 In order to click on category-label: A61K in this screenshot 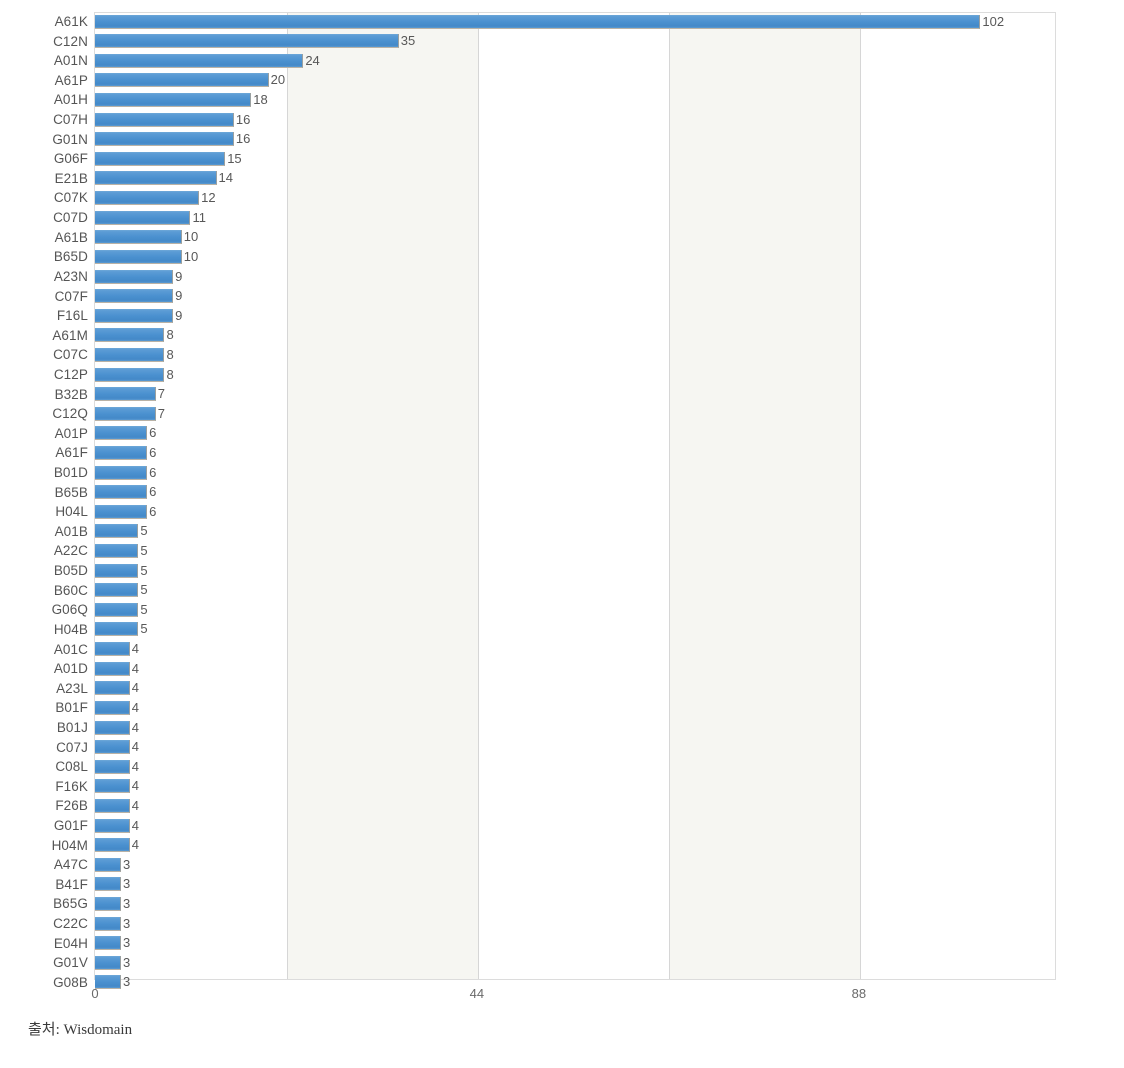, I will do `click(71, 21)`.